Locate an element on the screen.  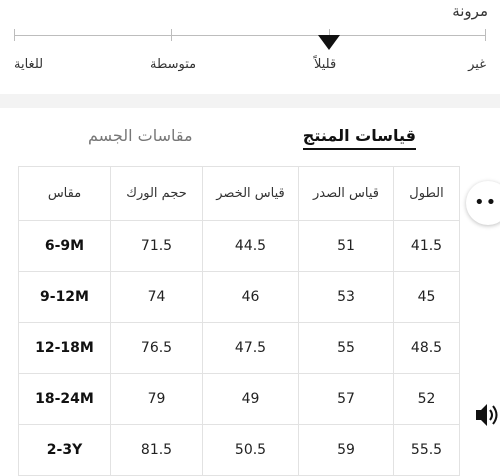
stretch-level-medium: متوسطة is located at coordinates (173, 64).